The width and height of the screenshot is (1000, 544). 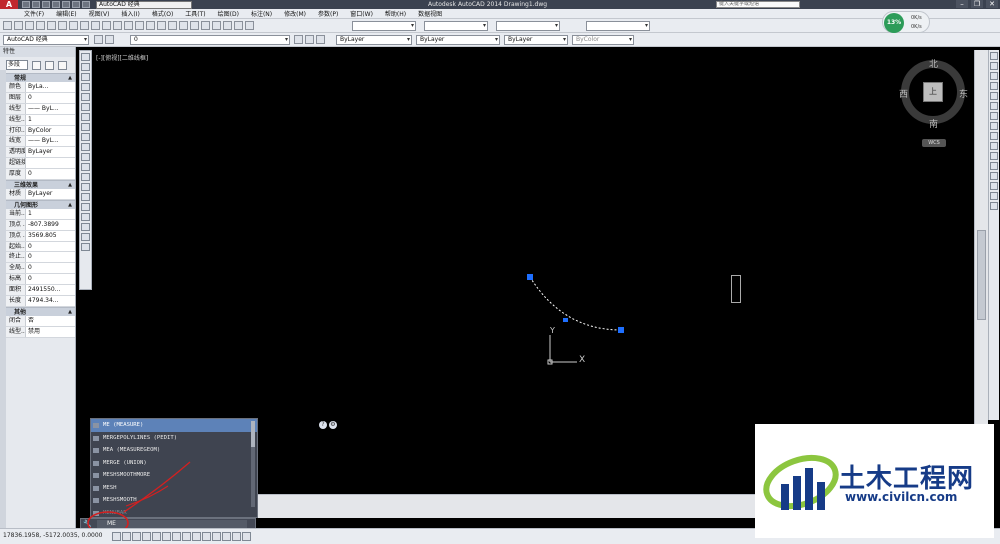 I want to click on markup-icon, so click(x=227, y=25).